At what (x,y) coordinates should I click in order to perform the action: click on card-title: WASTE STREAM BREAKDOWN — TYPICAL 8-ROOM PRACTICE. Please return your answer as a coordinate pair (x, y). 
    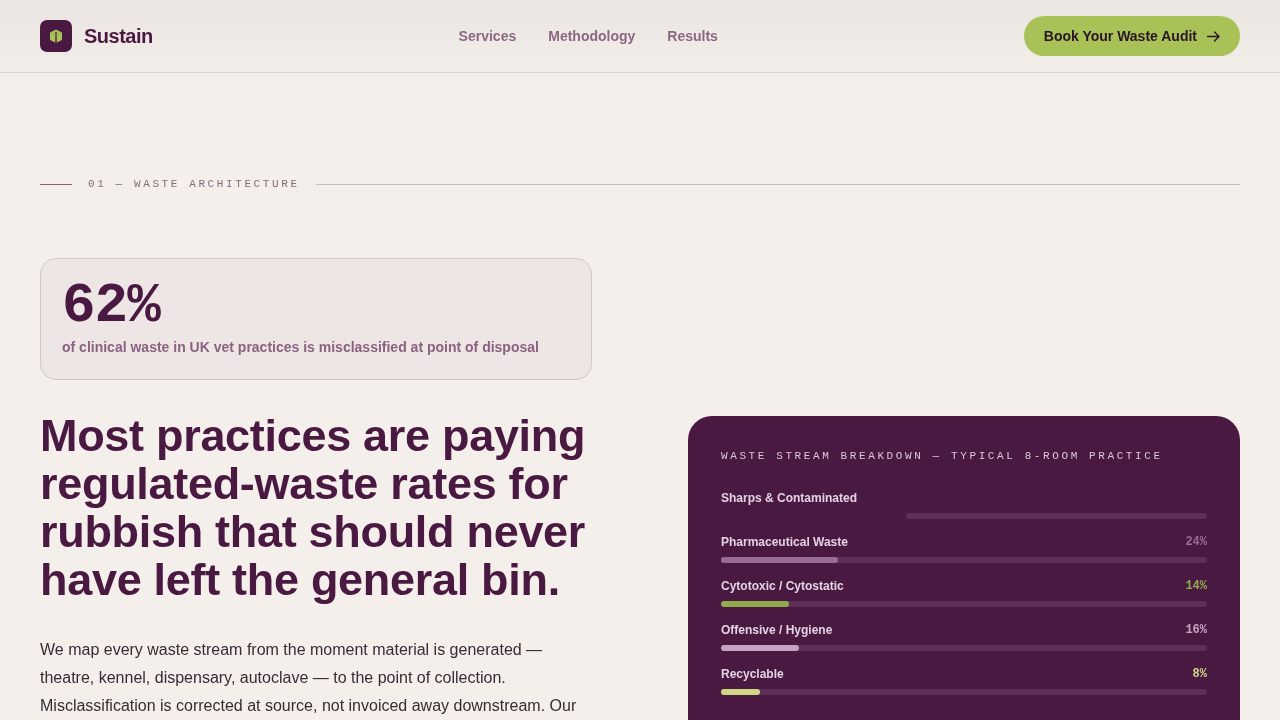
    Looking at the image, I should click on (942, 456).